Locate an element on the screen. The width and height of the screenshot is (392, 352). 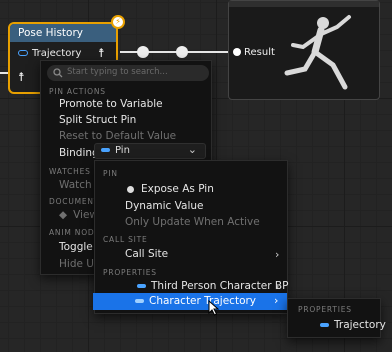
character-trajectory-item: Character Trajectory › is located at coordinates (190, 301).